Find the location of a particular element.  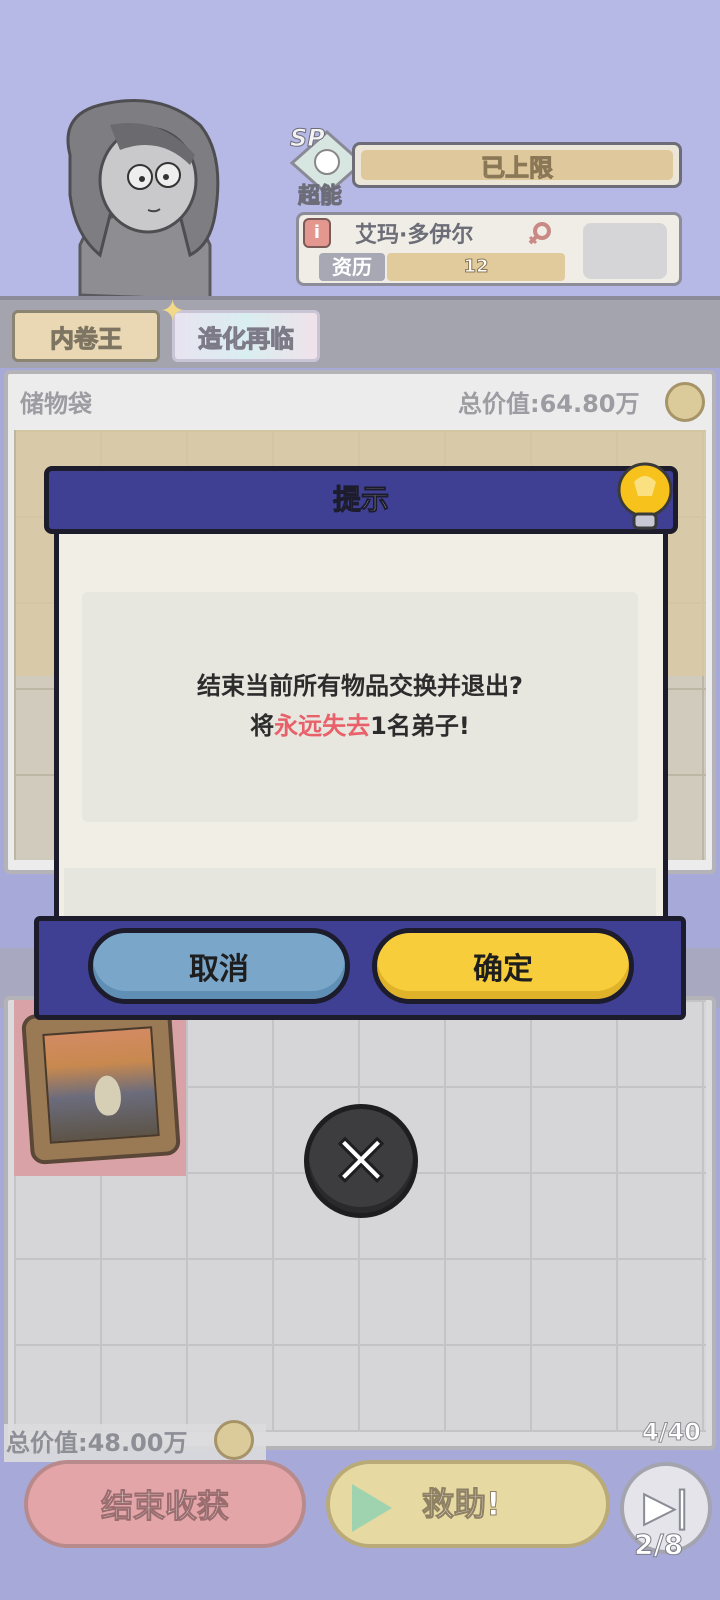

dialog-header: 提示 is located at coordinates (361, 500).